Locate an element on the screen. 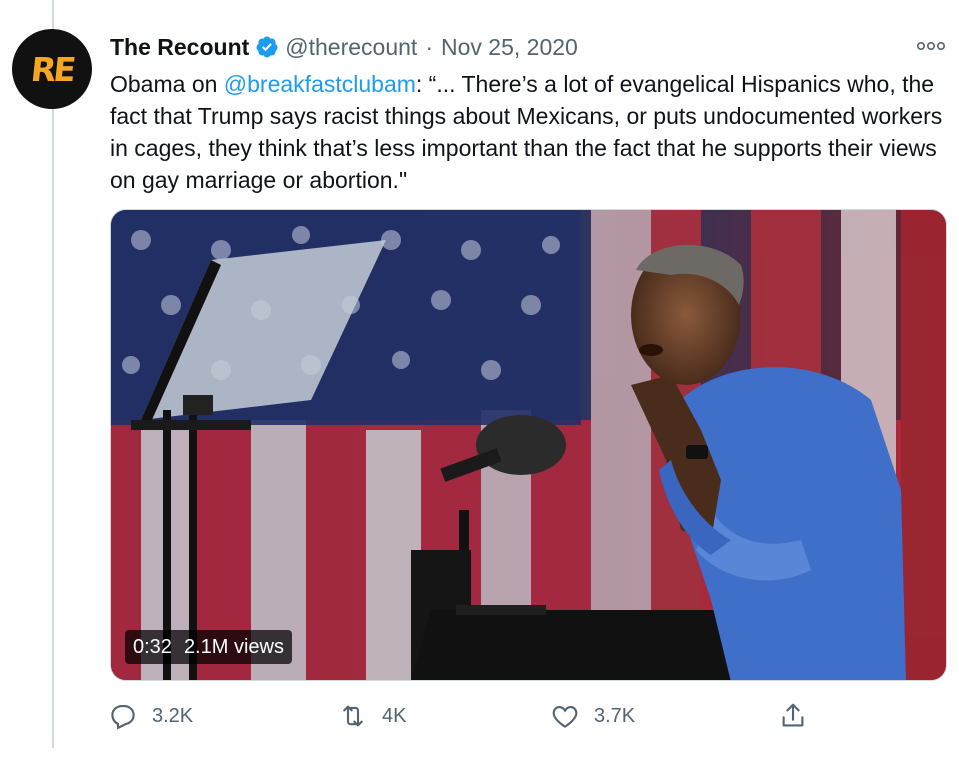 The width and height of the screenshot is (959, 758). retweet-icon is located at coordinates (353, 716).